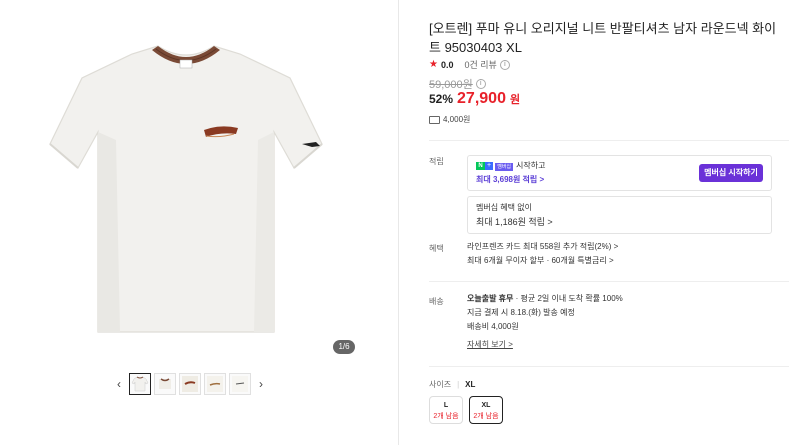  Describe the element at coordinates (731, 173) in the screenshot. I see `start-membership-button: 멤버십 시작하기` at that location.